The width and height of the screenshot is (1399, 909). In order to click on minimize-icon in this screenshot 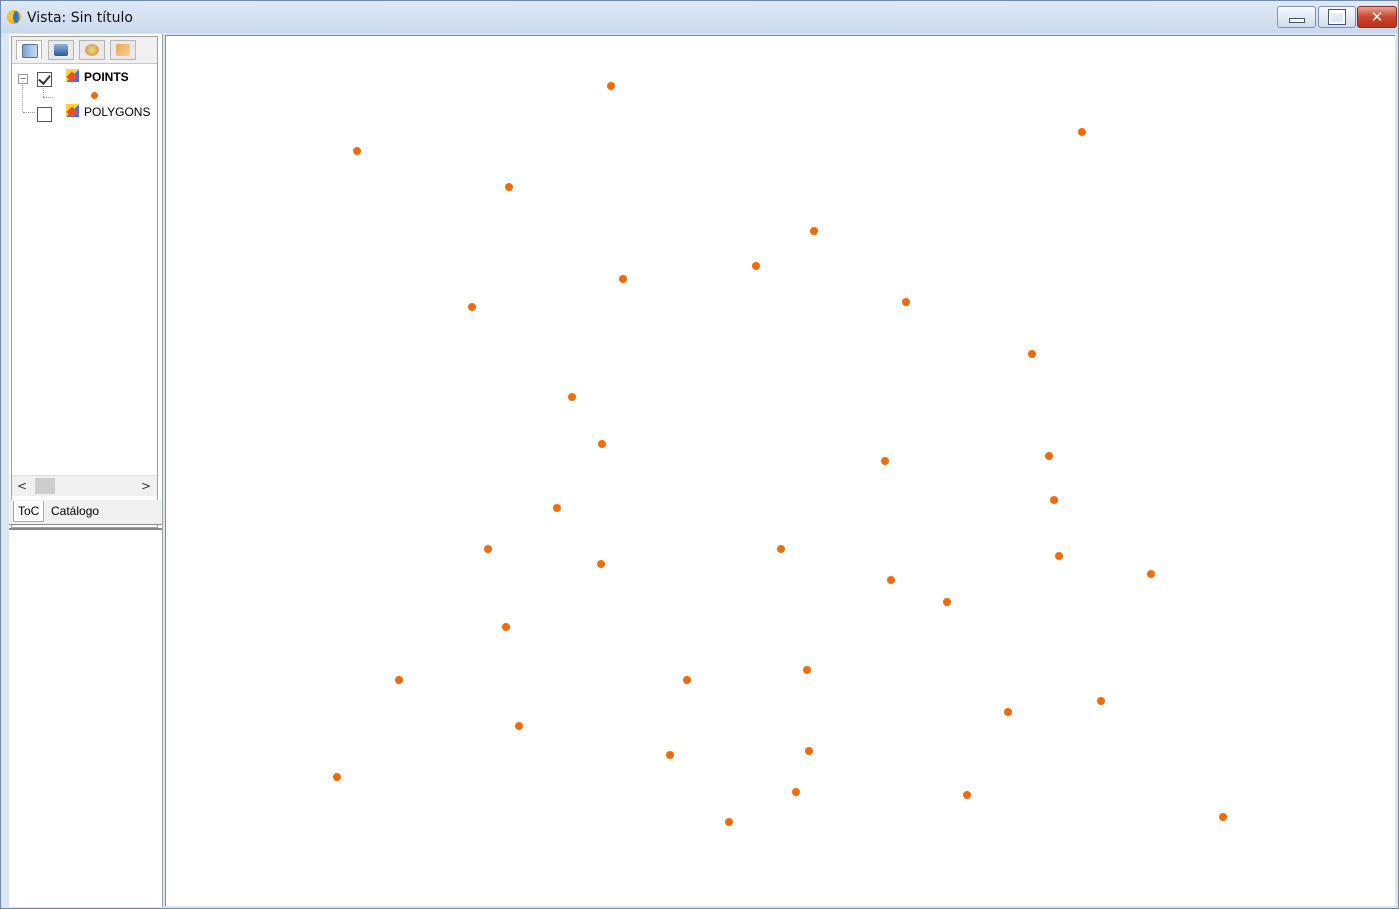, I will do `click(1296, 20)`.